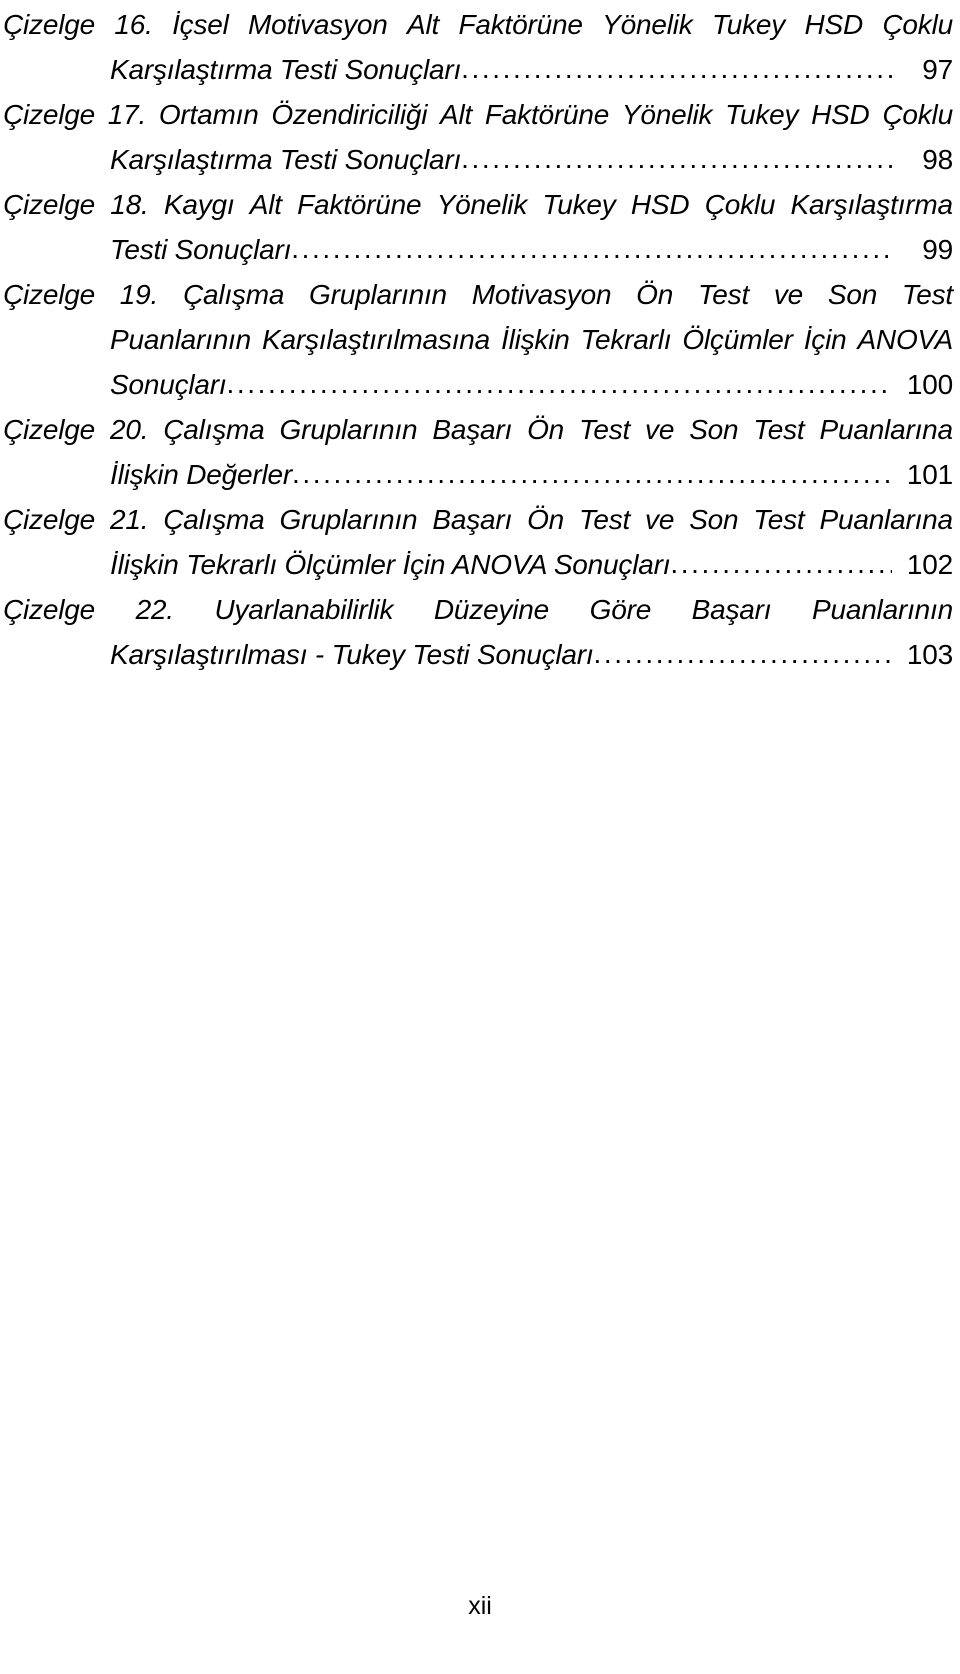  I want to click on toc-entry-line: Testi Sonuçları 99, so click(478, 249).